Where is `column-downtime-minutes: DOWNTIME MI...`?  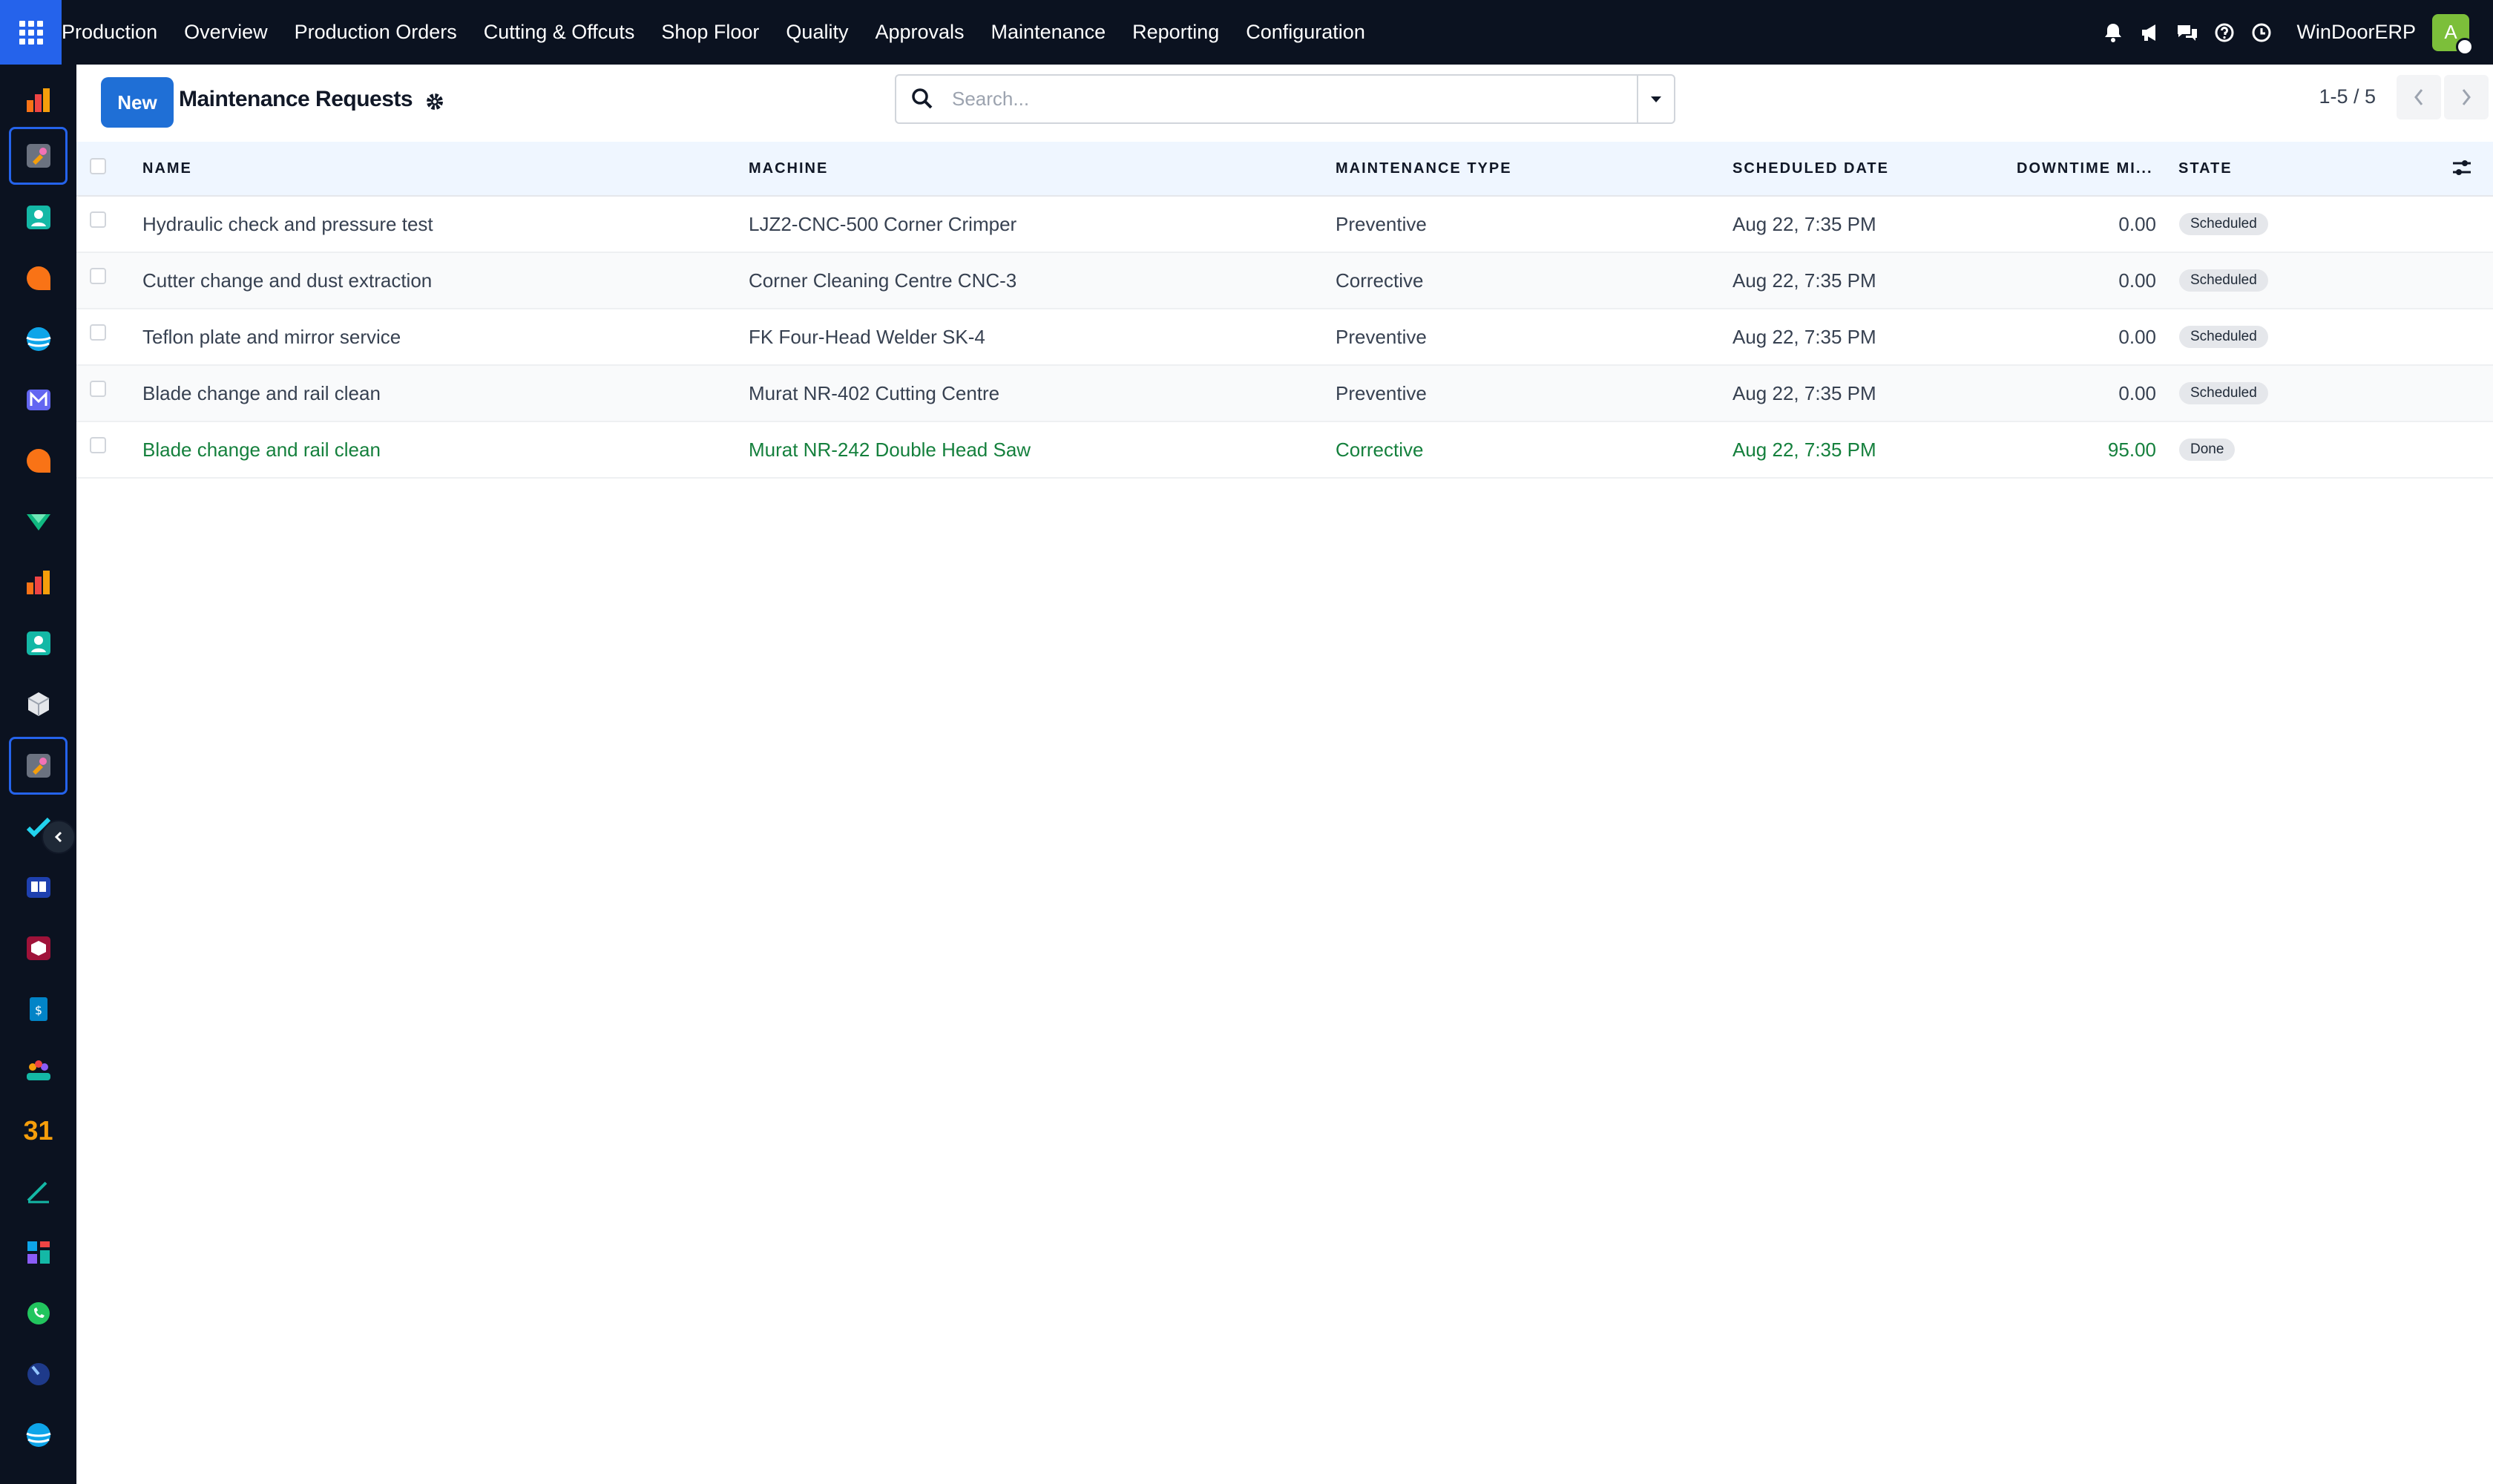 column-downtime-minutes: DOWNTIME MI... is located at coordinates (2085, 168).